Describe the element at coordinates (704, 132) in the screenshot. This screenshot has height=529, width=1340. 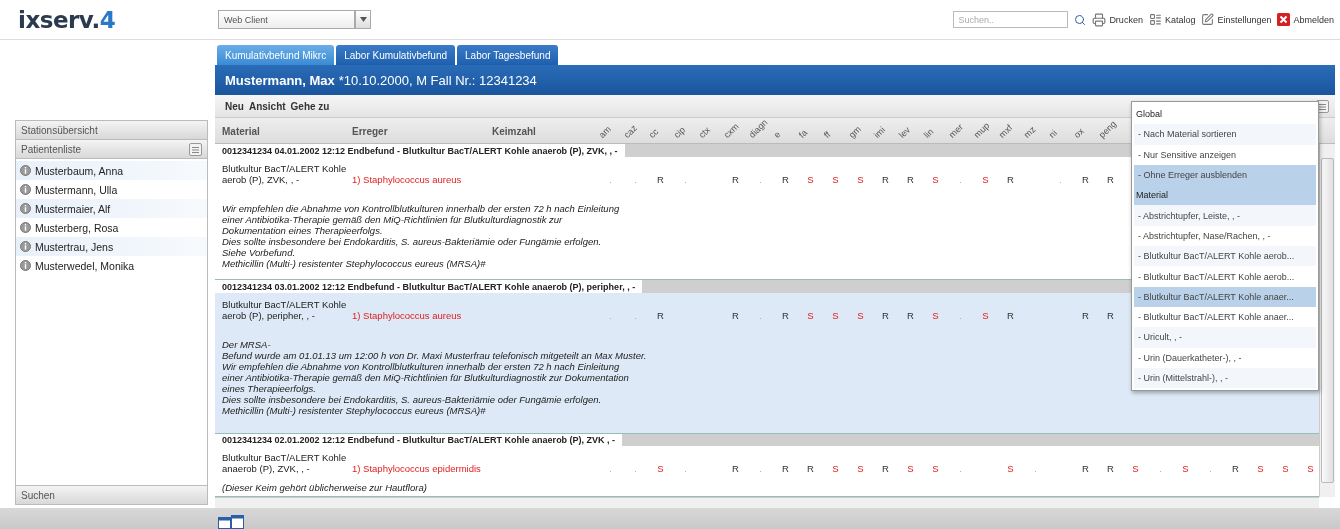
I see `column-header: ctx` at that location.